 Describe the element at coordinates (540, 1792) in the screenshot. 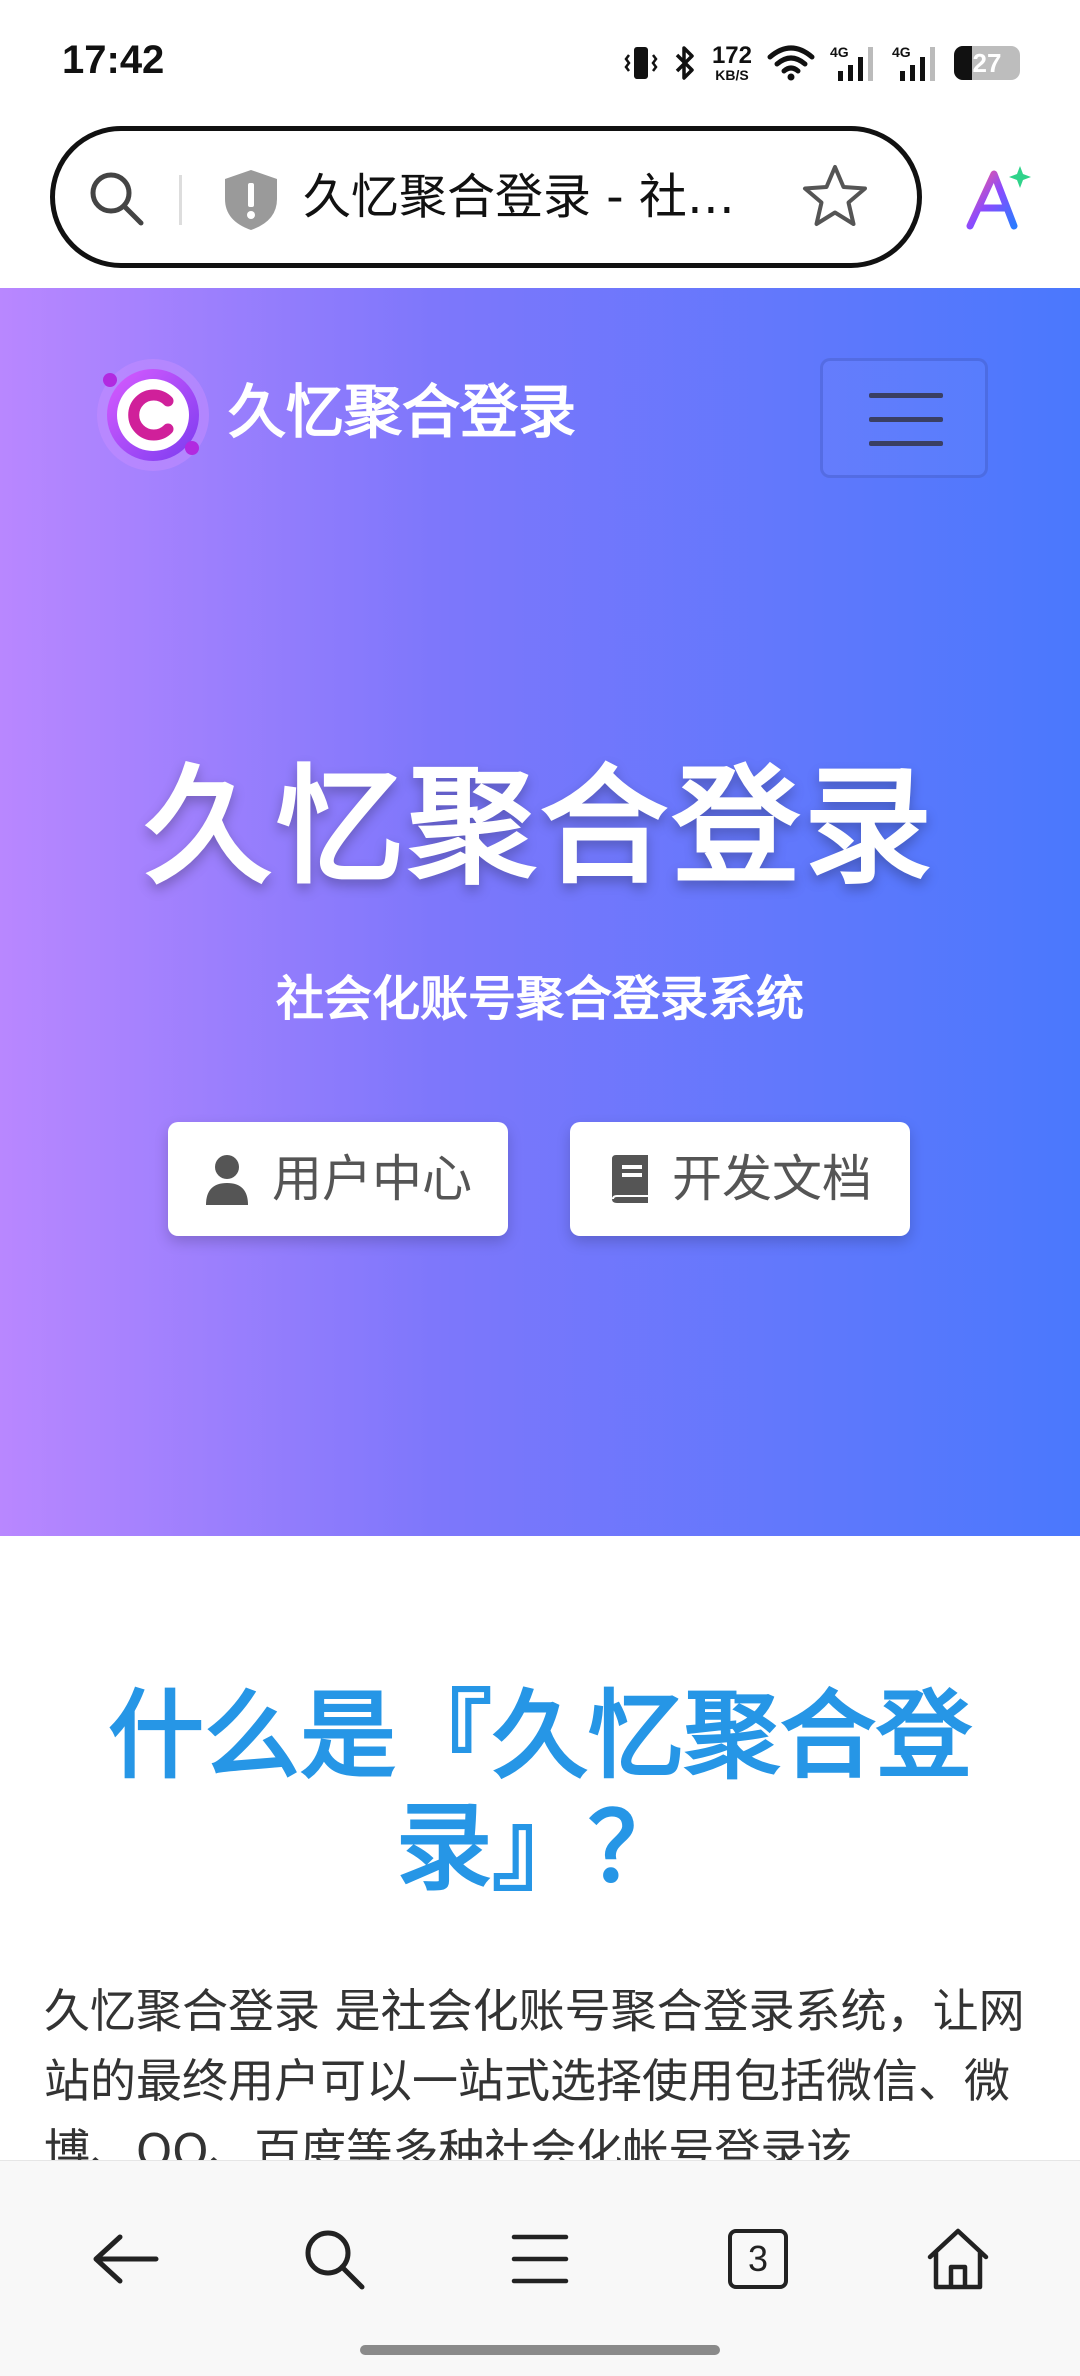

I see `section-title: 什么是『久忆聚合登录』？` at that location.